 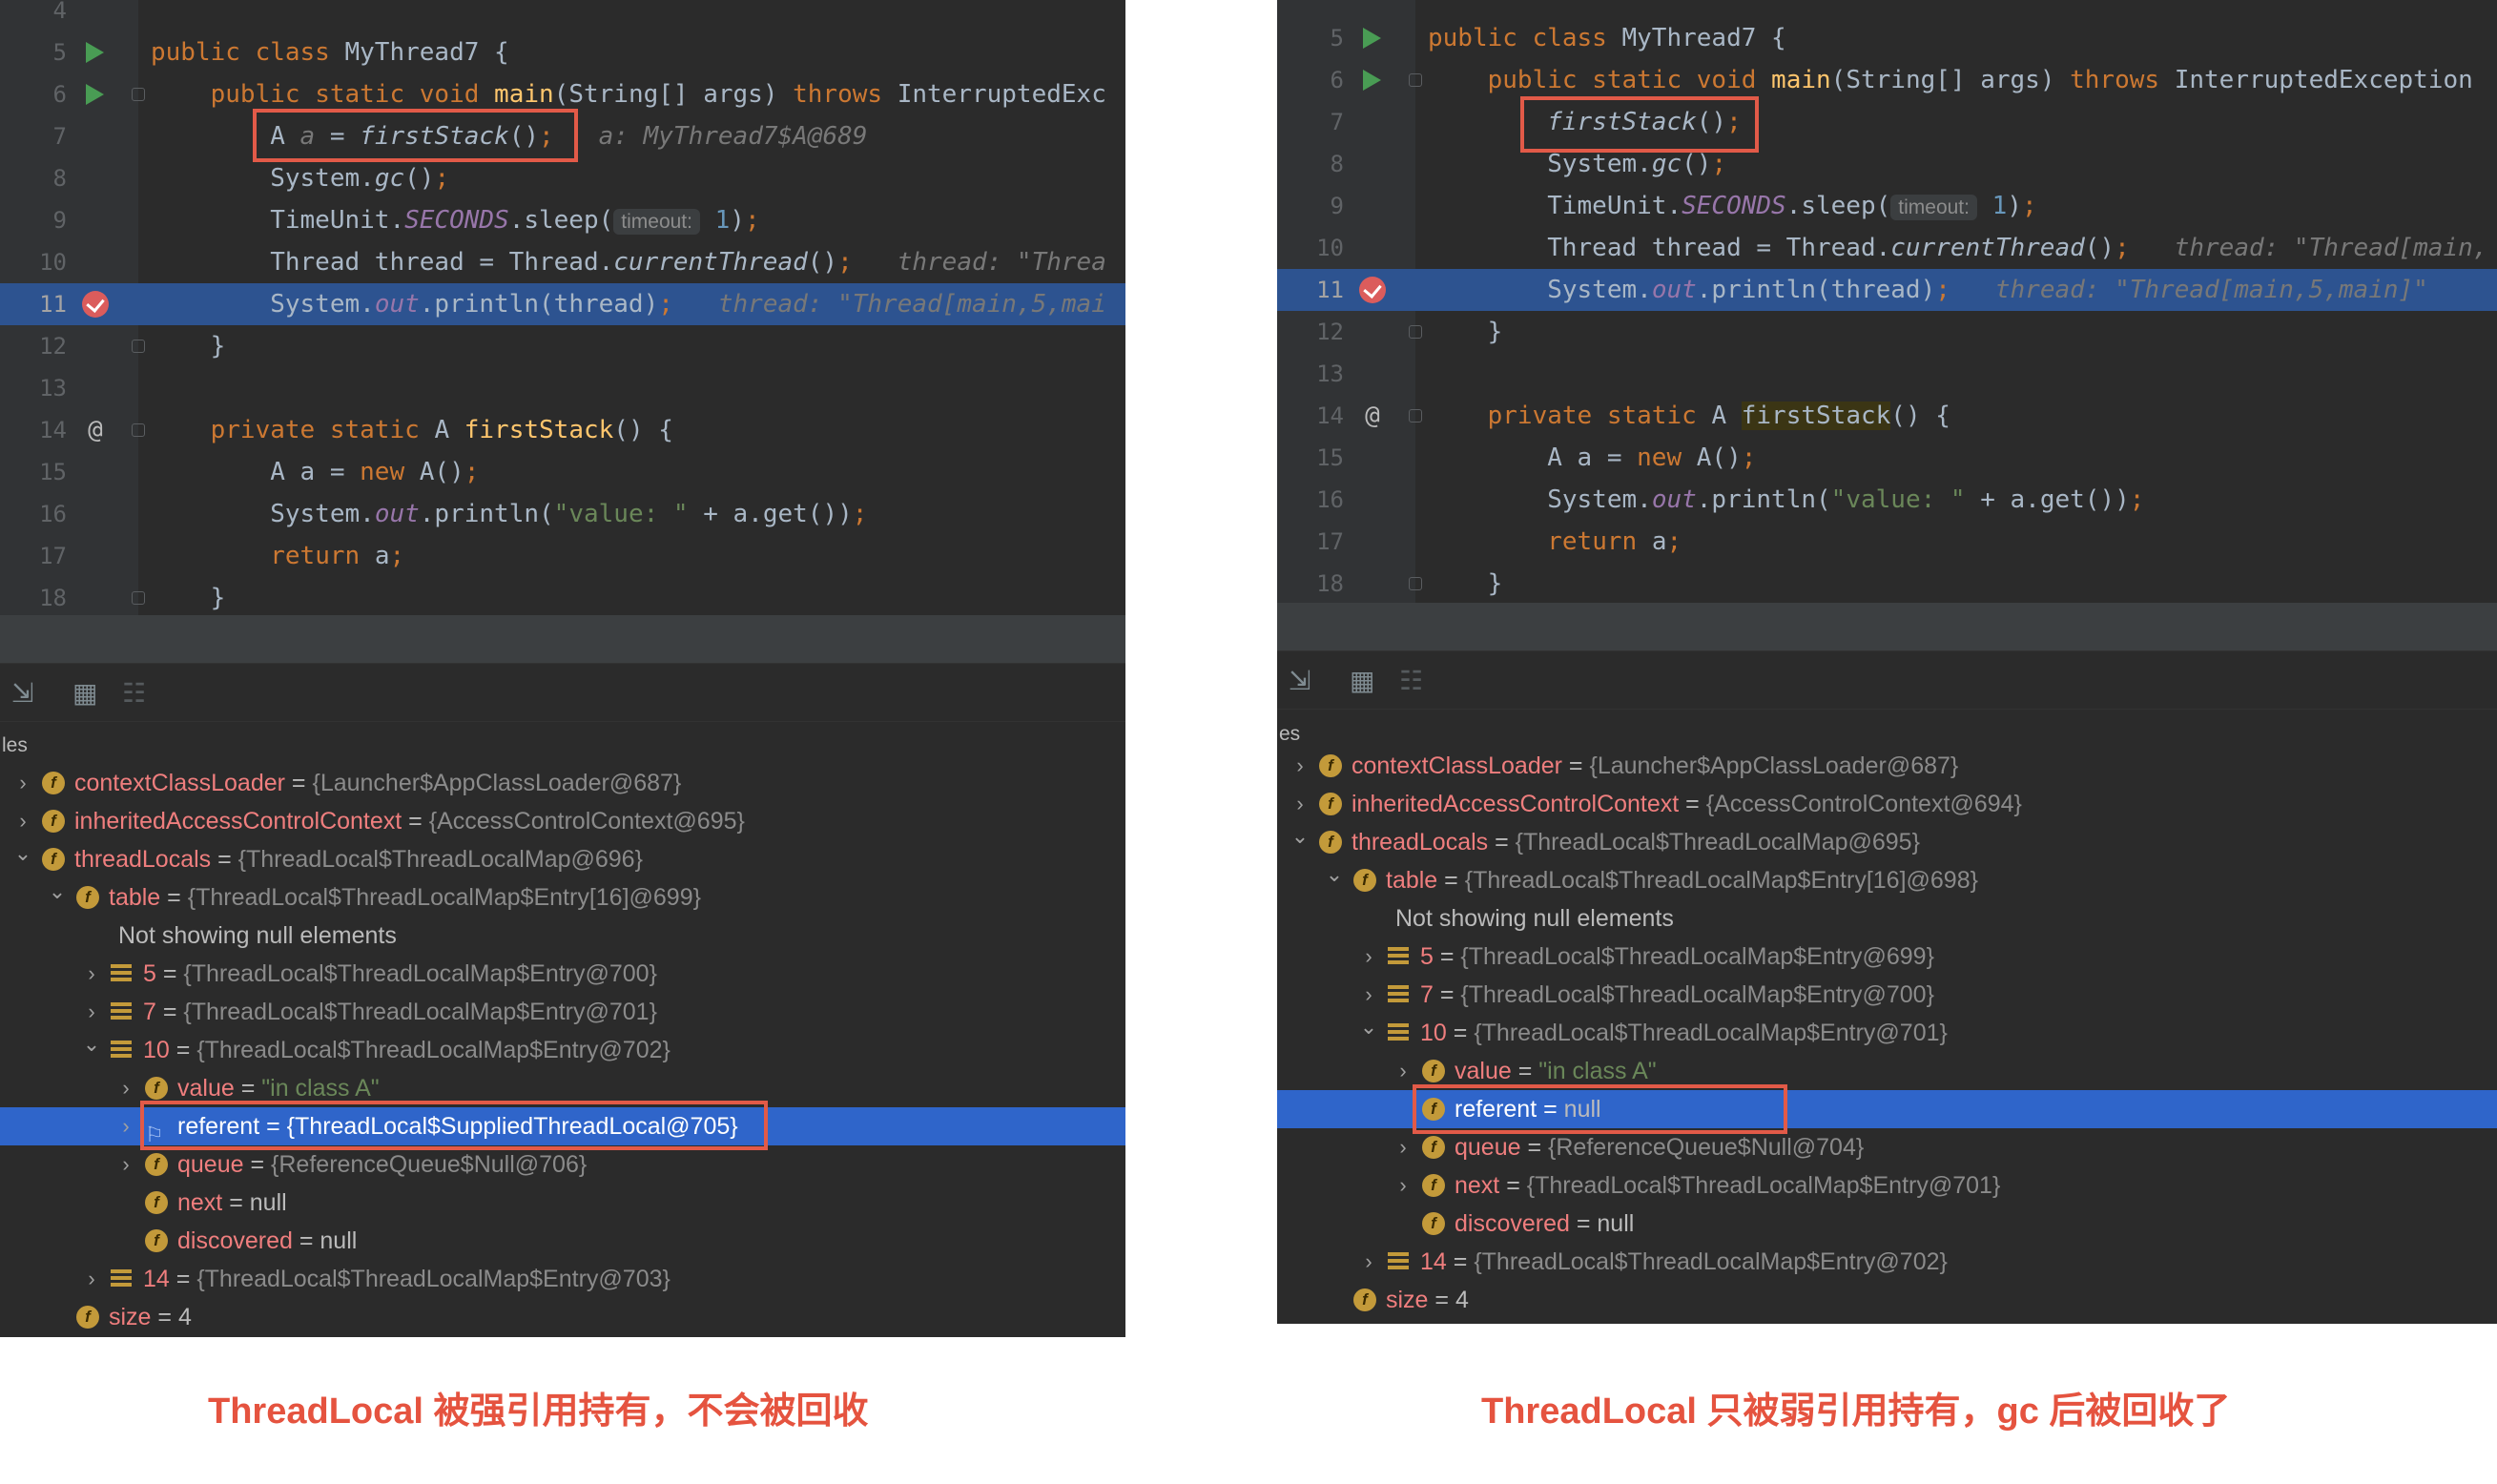 I want to click on tree-row: › f queue = {ReferenceQueue$Null@704}, so click(x=1887, y=1147).